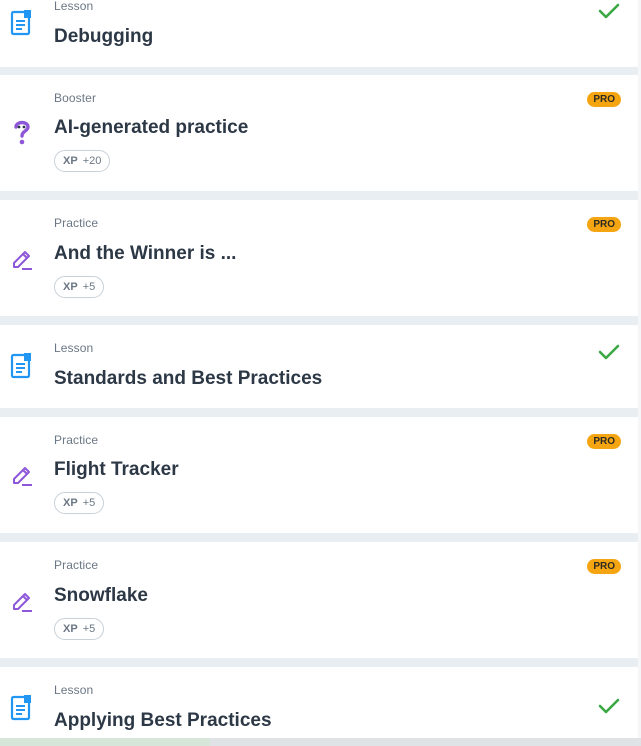 Image resolution: width=641 pixels, height=746 pixels. What do you see at coordinates (104, 36) in the screenshot?
I see `item-title: Debugging` at bounding box center [104, 36].